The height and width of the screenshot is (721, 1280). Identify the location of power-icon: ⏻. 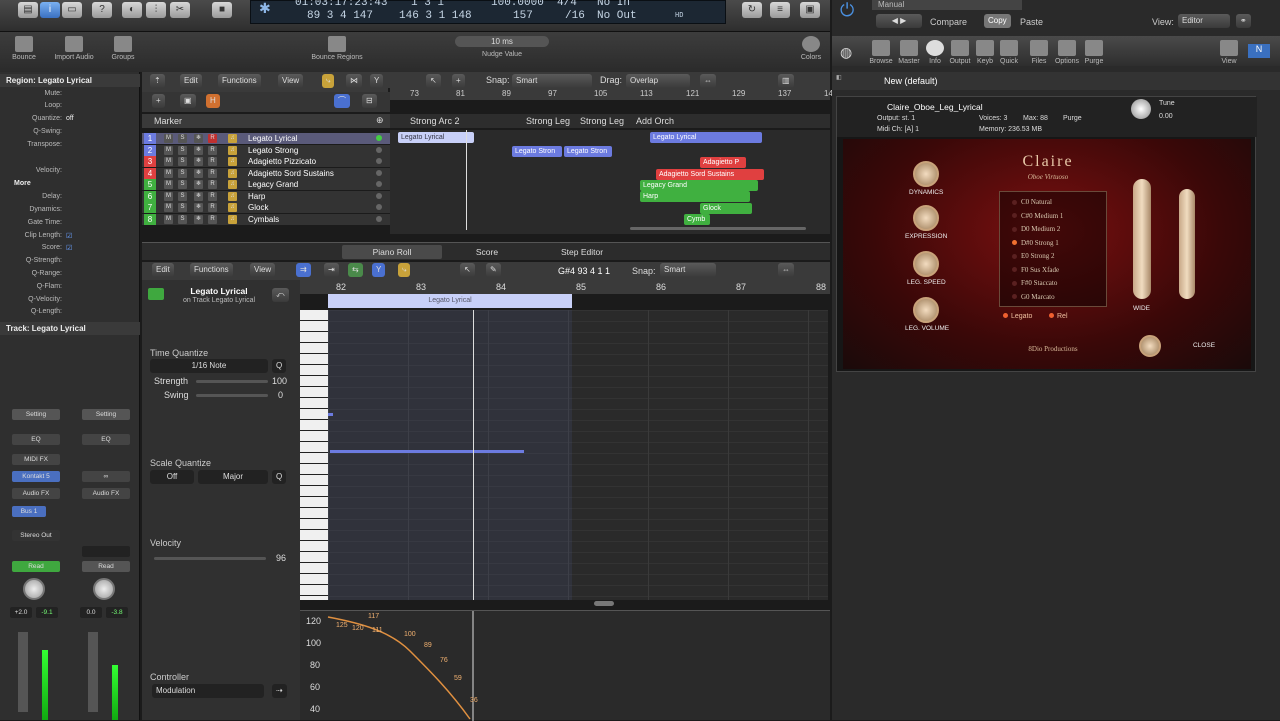
(855, 12).